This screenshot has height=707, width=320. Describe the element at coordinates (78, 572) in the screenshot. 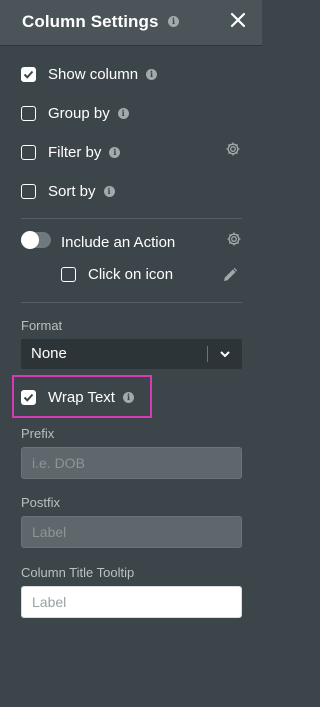

I see `tooltip-label: Column Title Tooltip` at that location.